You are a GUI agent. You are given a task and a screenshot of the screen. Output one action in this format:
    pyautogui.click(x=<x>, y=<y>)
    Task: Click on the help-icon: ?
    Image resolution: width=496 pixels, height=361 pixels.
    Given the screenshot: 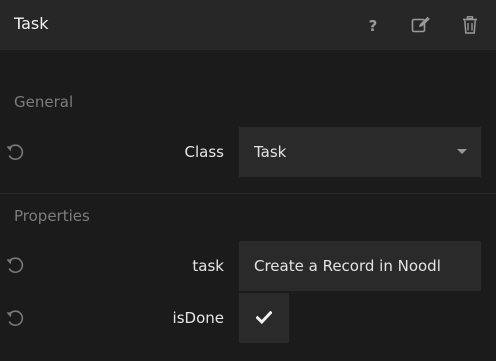 What is the action you would take?
    pyautogui.click(x=373, y=25)
    